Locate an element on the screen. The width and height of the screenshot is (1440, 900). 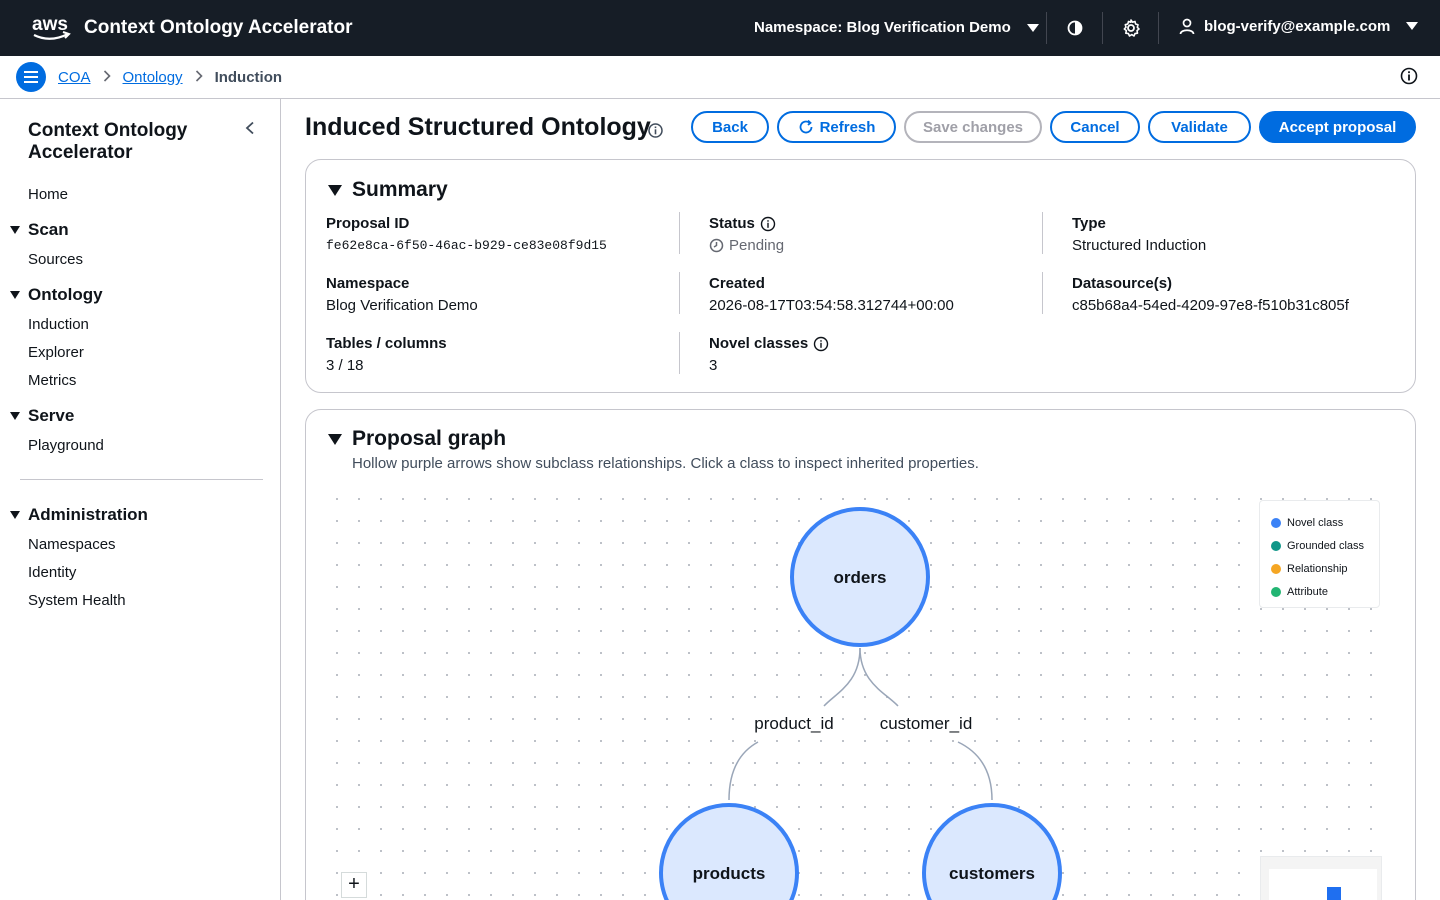
sidebar-title: Context Ontology Accelerator is located at coordinates (128, 142).